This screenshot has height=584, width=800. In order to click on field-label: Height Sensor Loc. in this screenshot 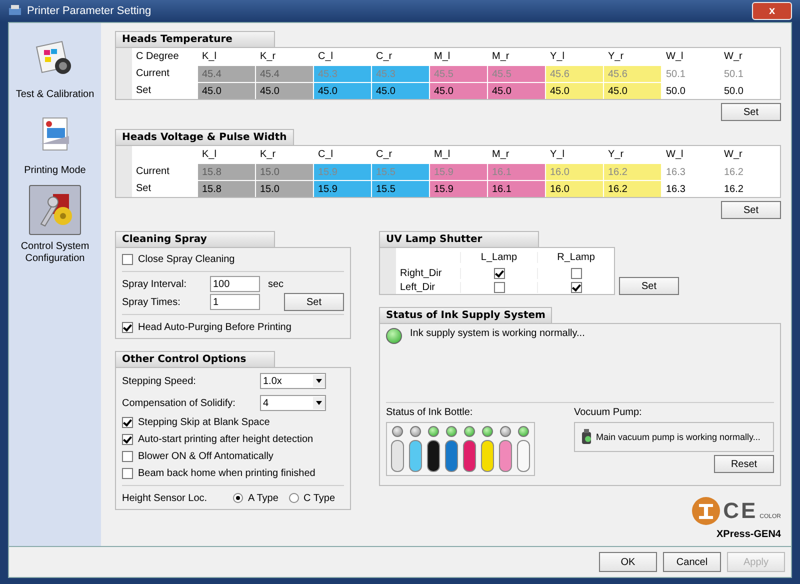, I will do `click(165, 498)`.